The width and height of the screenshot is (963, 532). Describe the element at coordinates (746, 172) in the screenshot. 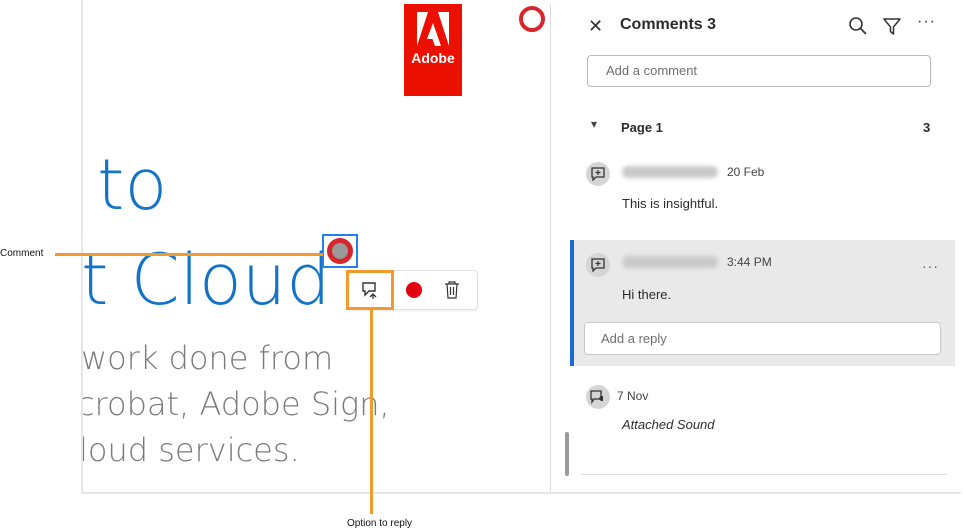

I see `comment-date: 20 Feb` at that location.